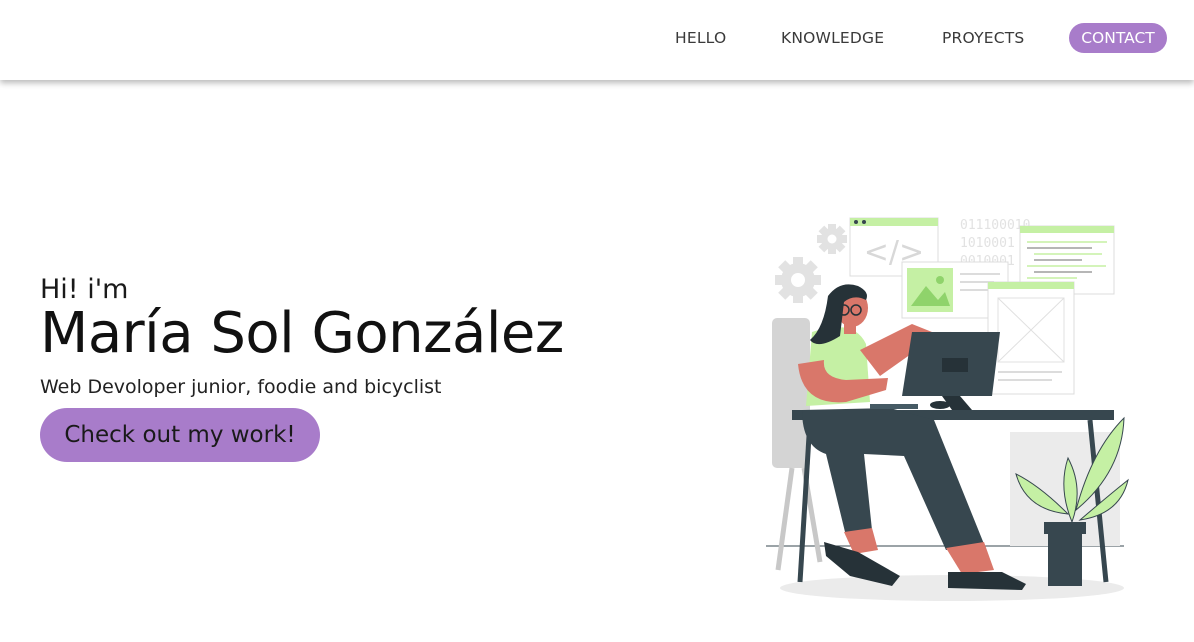 The height and width of the screenshot is (642, 1194). I want to click on person-legs, so click(914, 499).